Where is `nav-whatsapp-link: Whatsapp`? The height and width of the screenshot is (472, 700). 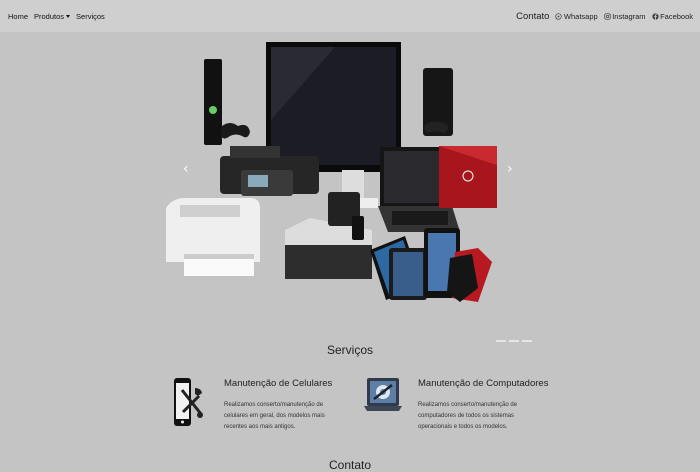
nav-whatsapp-link: Whatsapp is located at coordinates (576, 16).